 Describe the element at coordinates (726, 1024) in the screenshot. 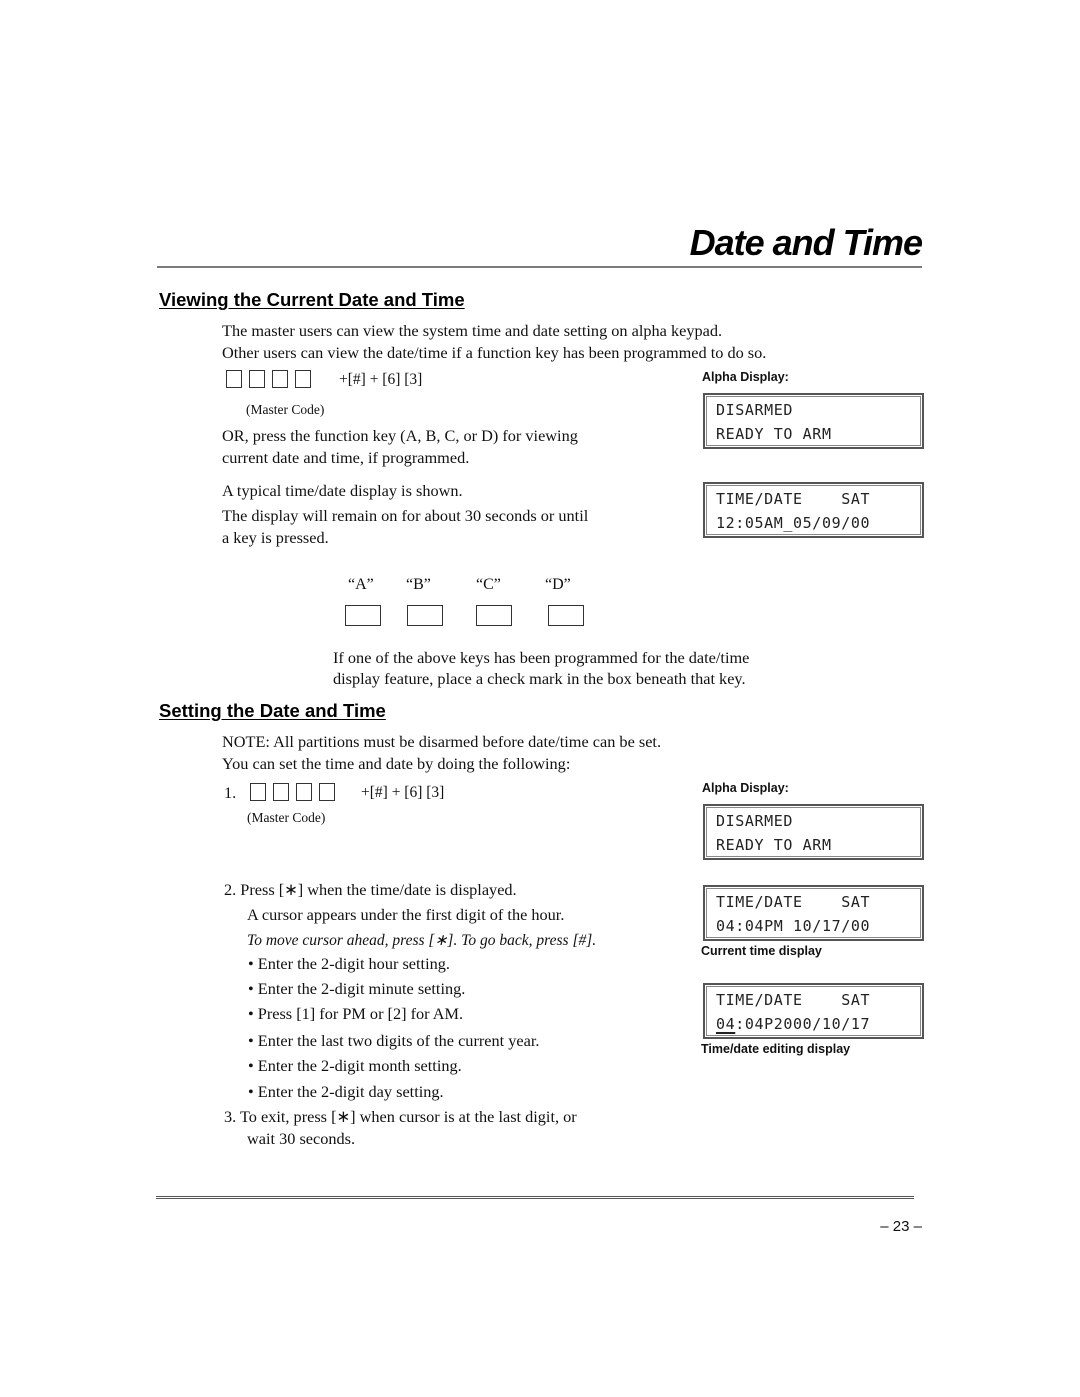

I see `edit-cursor: 04` at that location.